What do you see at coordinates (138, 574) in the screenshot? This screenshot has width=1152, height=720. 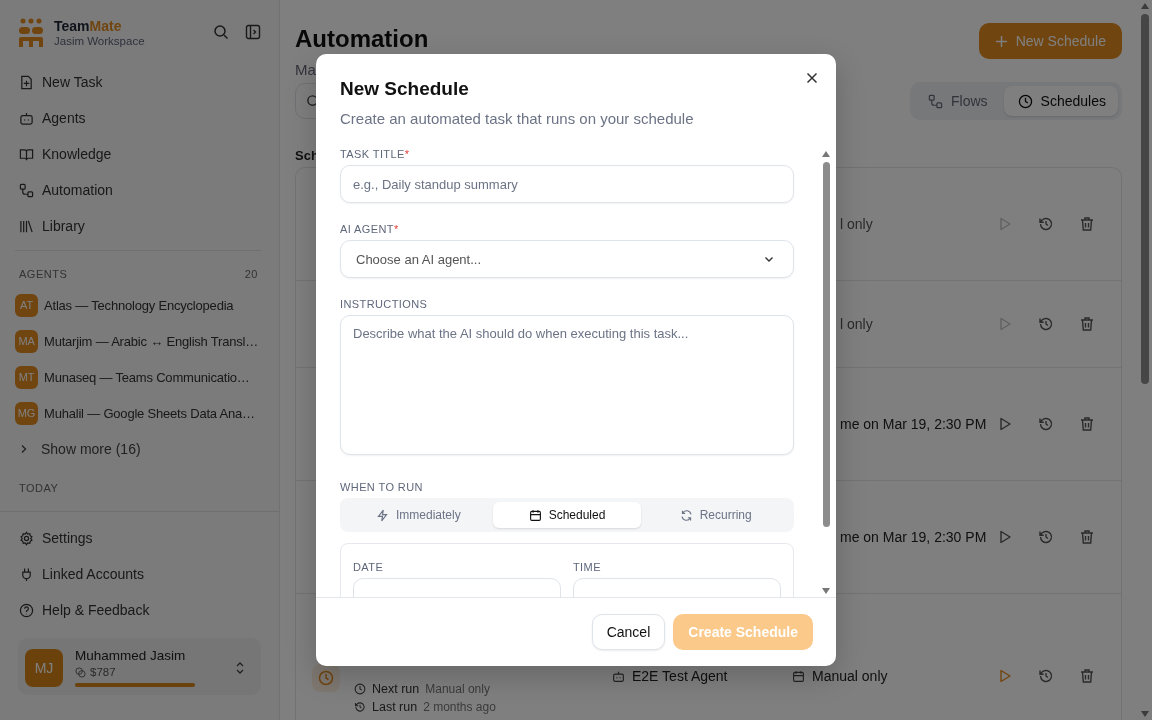 I see `nav-item: Linked Accounts` at bounding box center [138, 574].